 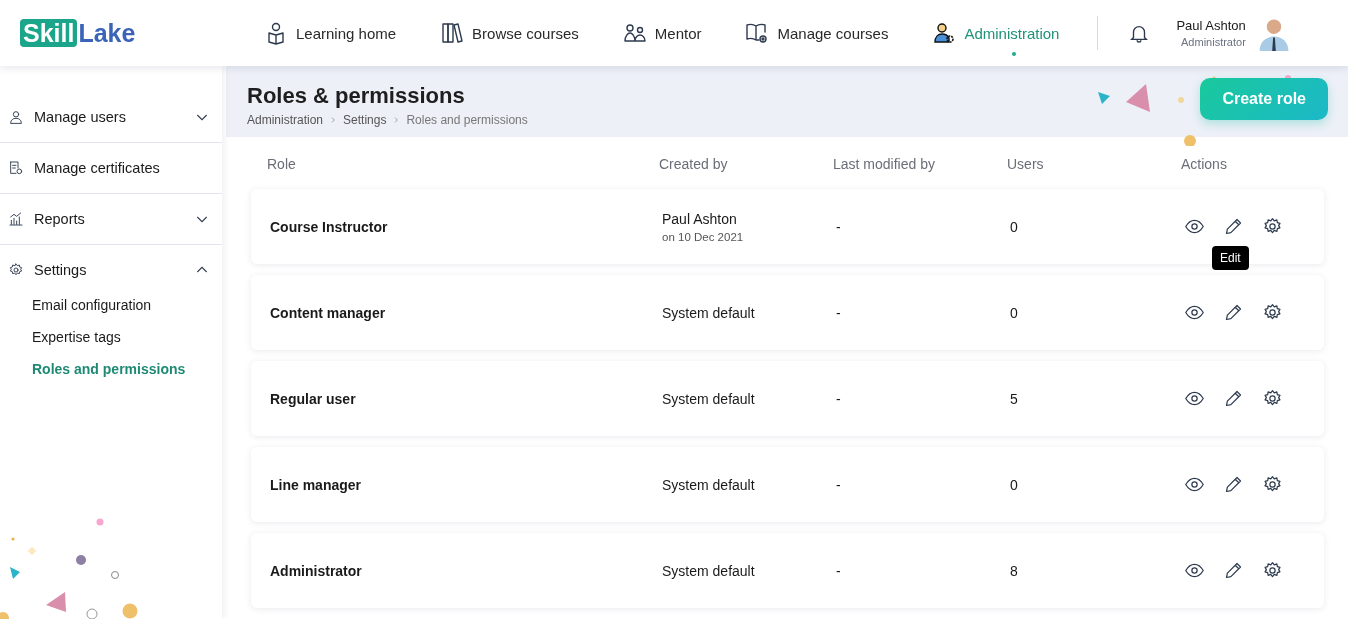 What do you see at coordinates (662, 33) in the screenshot?
I see `nav-link: Mentor` at bounding box center [662, 33].